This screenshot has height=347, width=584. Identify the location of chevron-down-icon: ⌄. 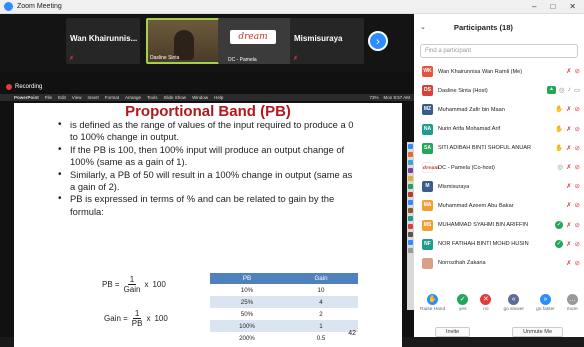
(423, 27).